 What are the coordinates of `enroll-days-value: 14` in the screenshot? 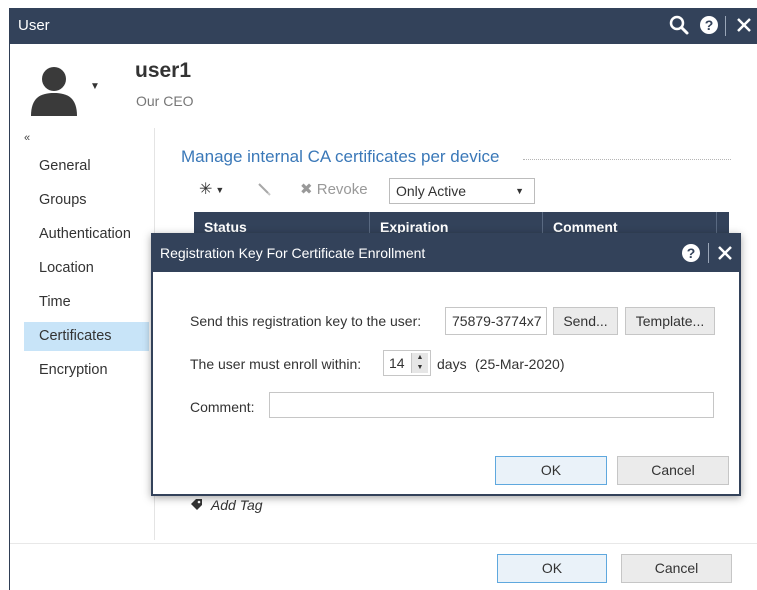 It's located at (397, 363).